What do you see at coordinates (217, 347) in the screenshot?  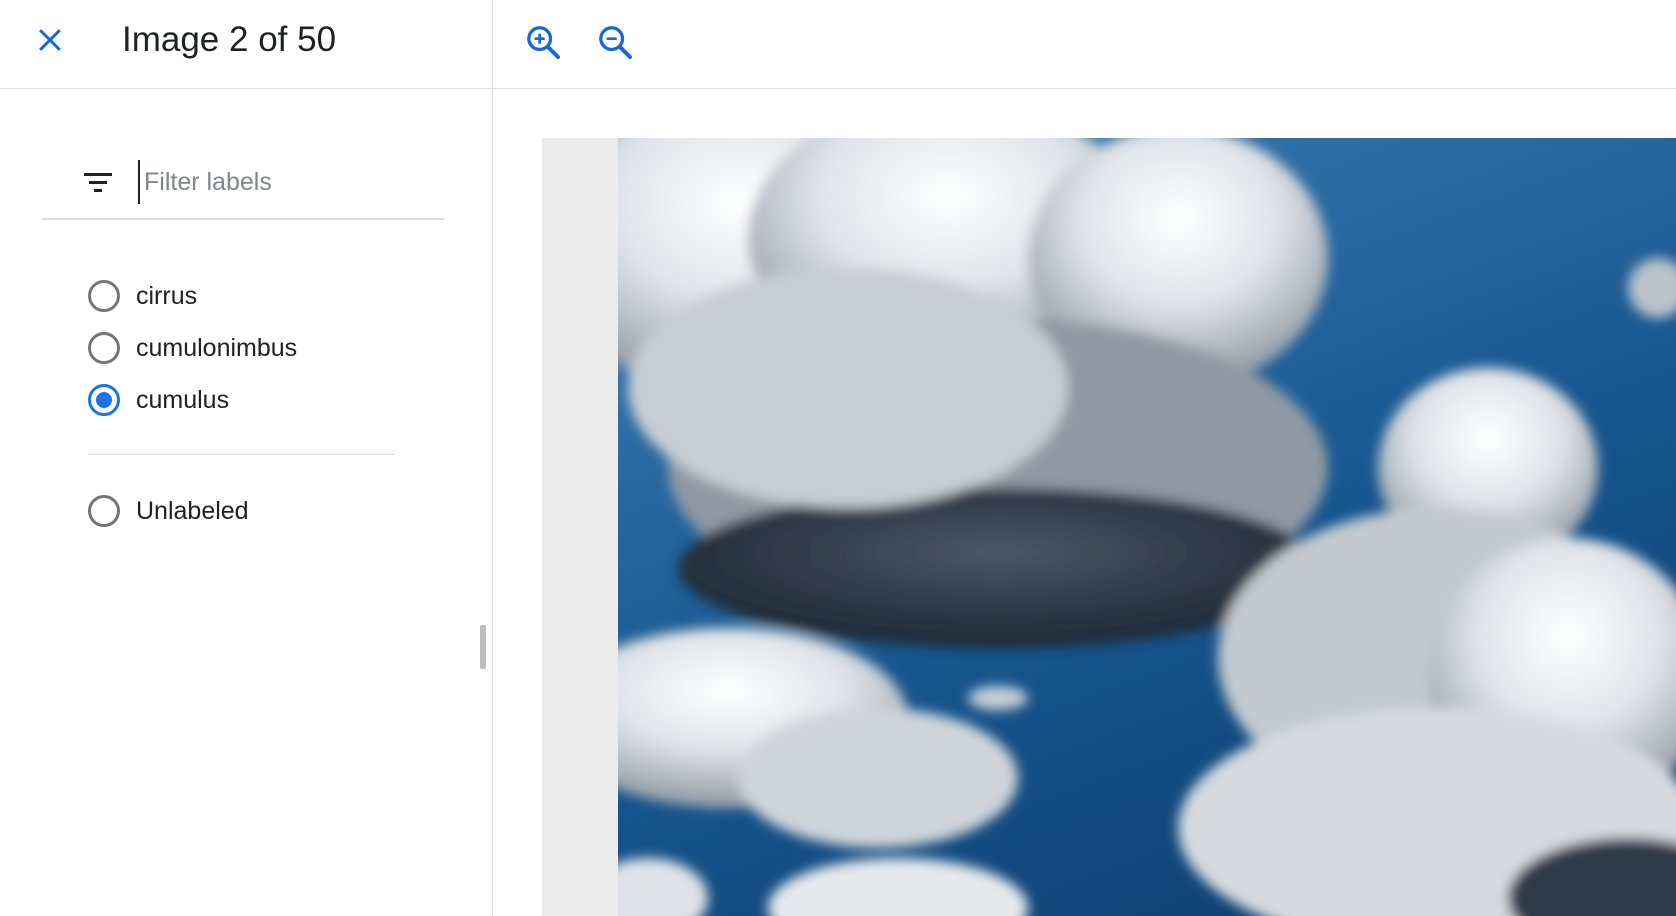 I see `label-option-text: cumulonimbus` at bounding box center [217, 347].